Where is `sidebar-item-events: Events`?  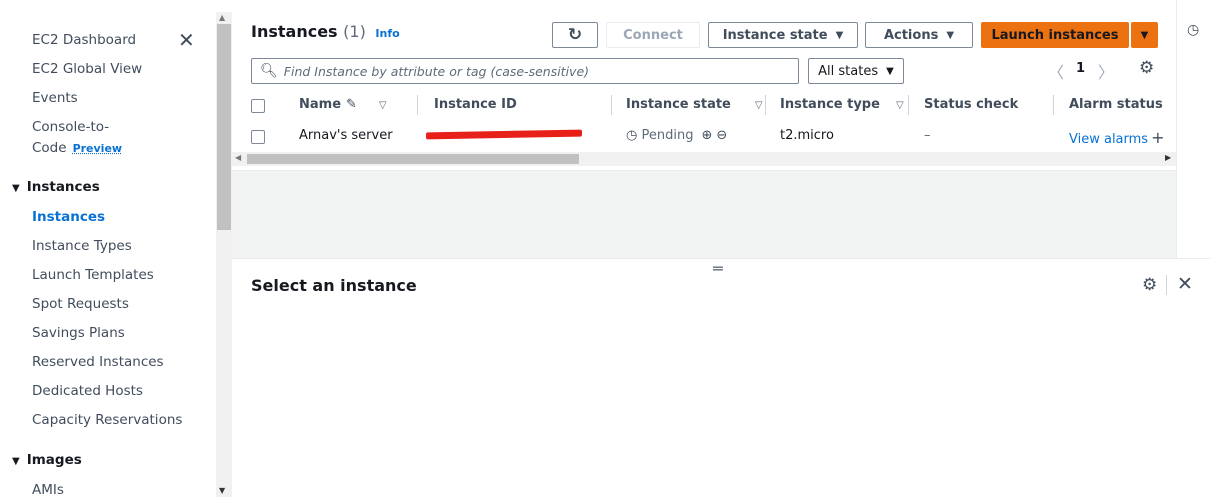
sidebar-item-events: Events is located at coordinates (55, 98).